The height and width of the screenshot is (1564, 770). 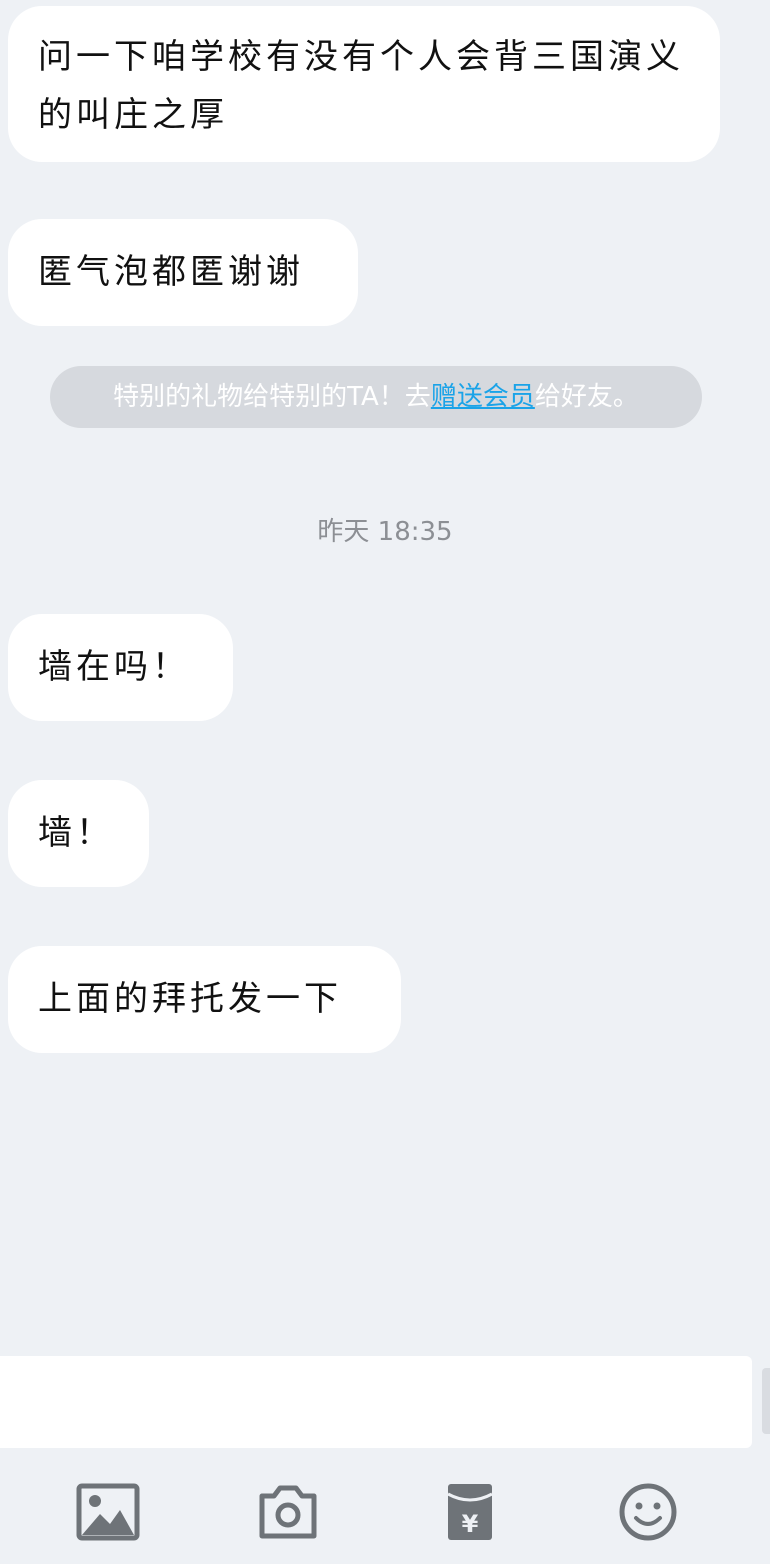 I want to click on message-text: 墙！, so click(x=76, y=833).